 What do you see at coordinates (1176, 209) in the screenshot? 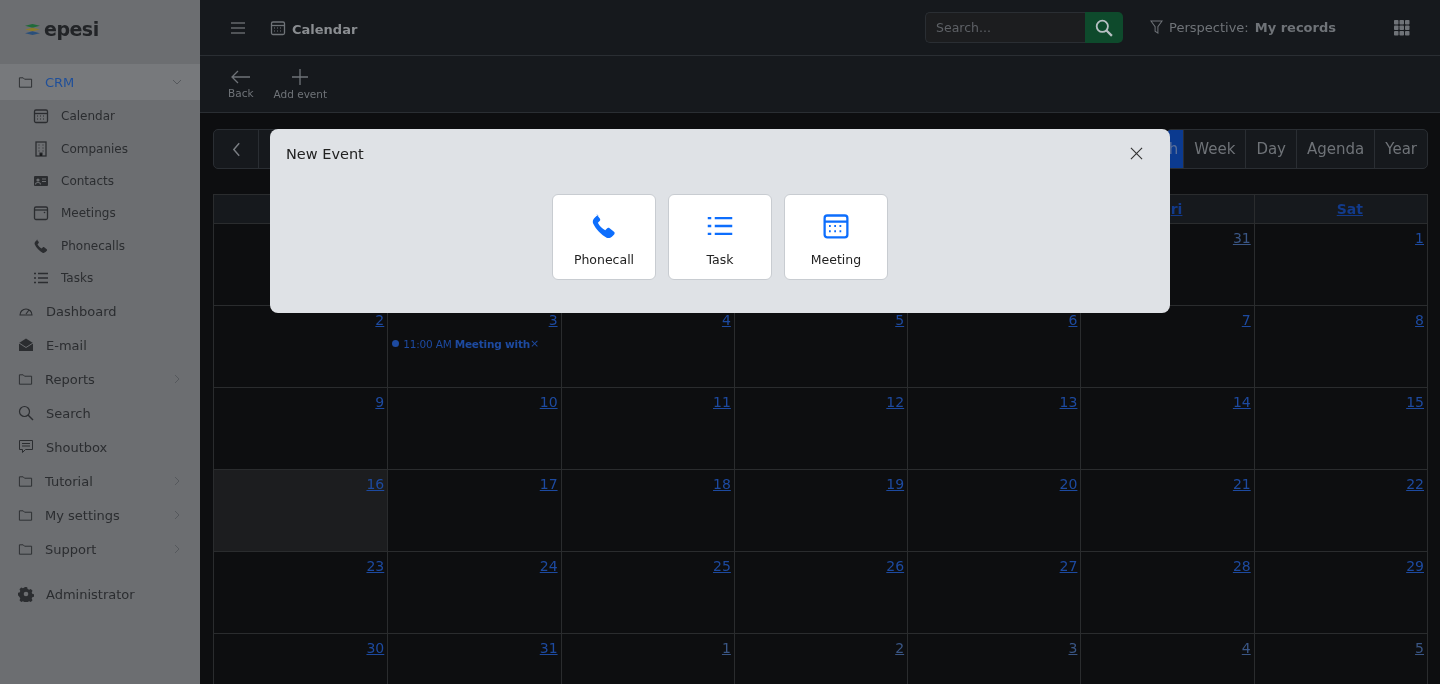
I see `weekday-header: ri` at bounding box center [1176, 209].